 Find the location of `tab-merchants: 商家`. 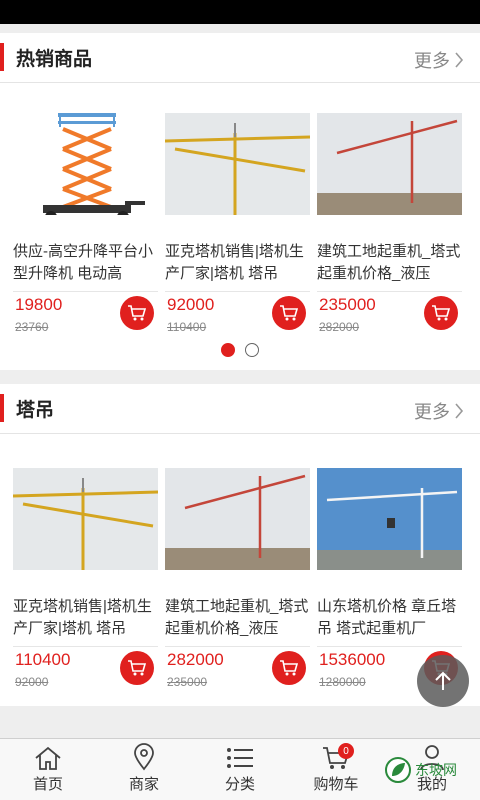

tab-merchants: 商家 is located at coordinates (144, 769).